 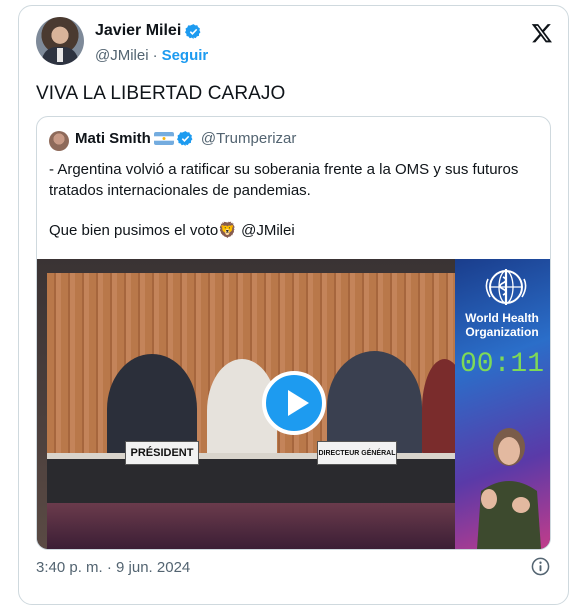 What do you see at coordinates (501, 364) in the screenshot?
I see `video-timer: 00:11` at bounding box center [501, 364].